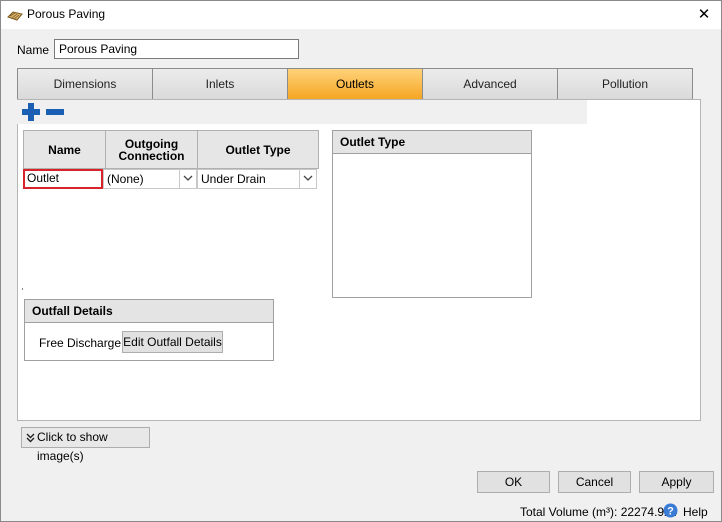 Image resolution: width=722 pixels, height=522 pixels. Describe the element at coordinates (676, 482) in the screenshot. I see `apply-button: Apply` at that location.